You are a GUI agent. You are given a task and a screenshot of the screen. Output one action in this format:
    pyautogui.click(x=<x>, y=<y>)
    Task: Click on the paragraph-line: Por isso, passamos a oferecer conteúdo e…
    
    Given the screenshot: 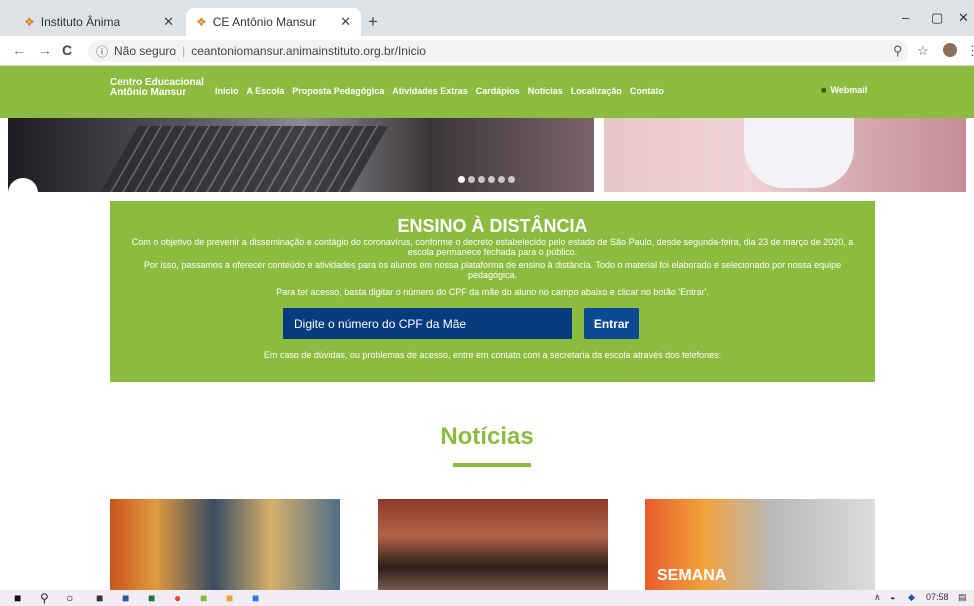 What is the action you would take?
    pyautogui.click(x=492, y=265)
    